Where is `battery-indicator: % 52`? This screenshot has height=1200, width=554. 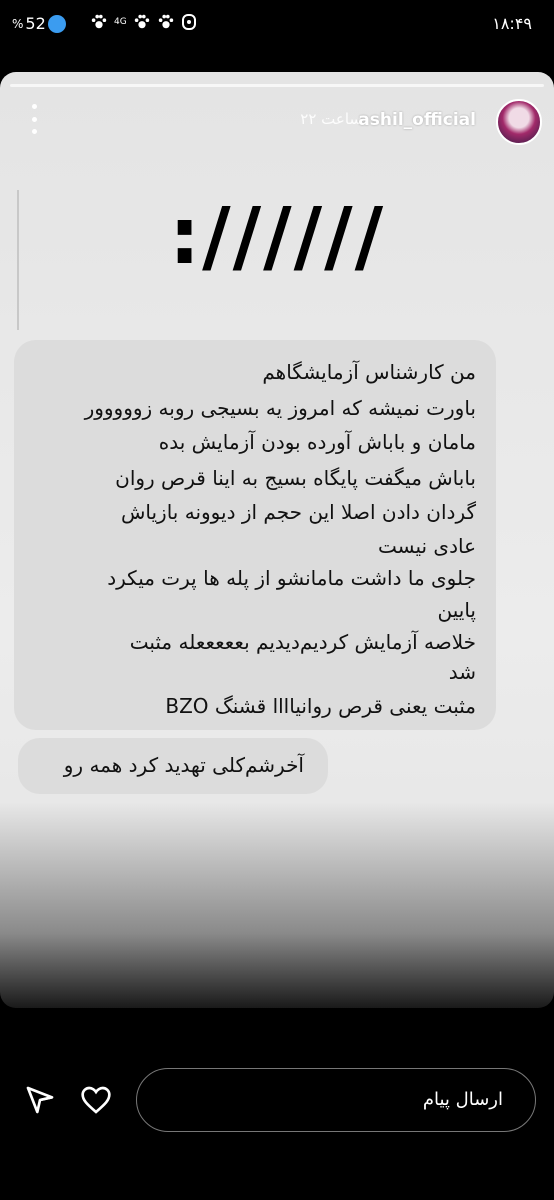
battery-indicator: % 52 is located at coordinates (39, 23).